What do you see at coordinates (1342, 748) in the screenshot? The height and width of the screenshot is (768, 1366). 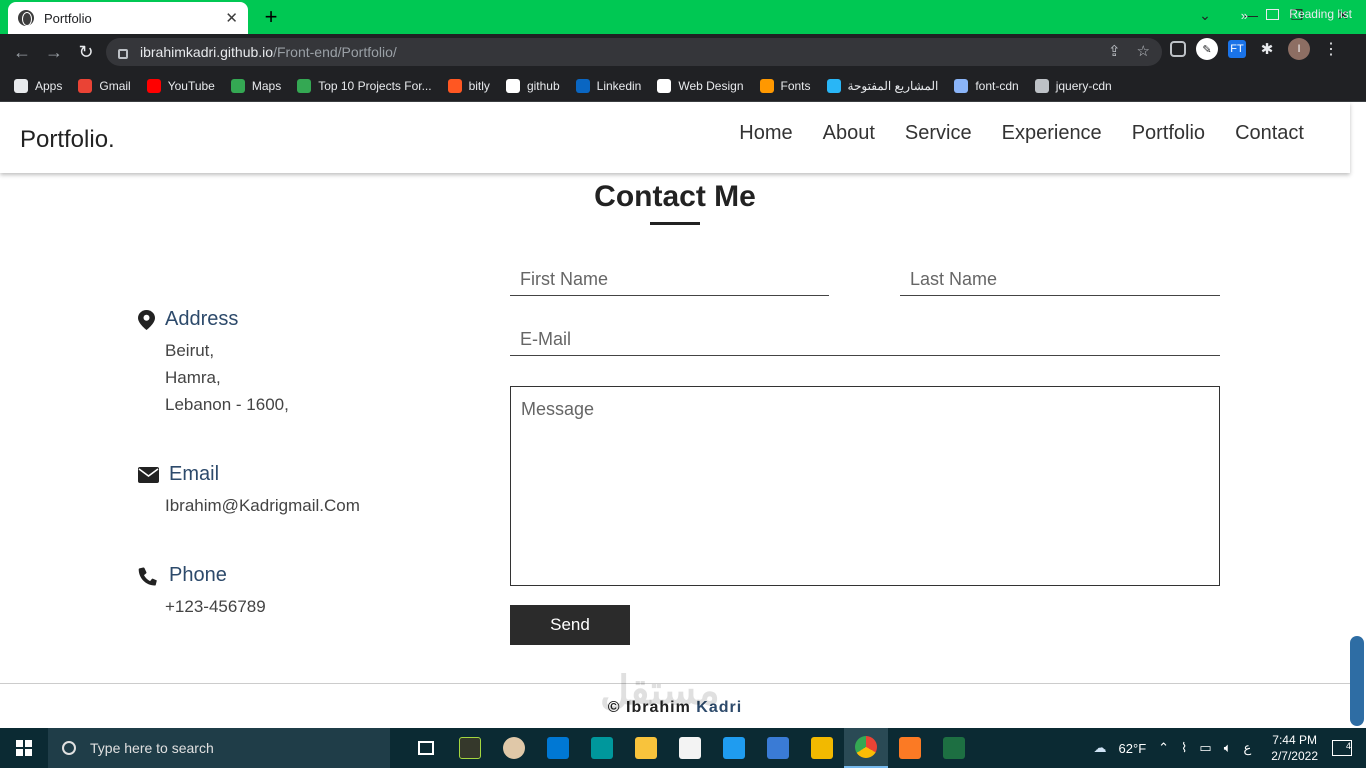 I see `notifications-icon: 4` at bounding box center [1342, 748].